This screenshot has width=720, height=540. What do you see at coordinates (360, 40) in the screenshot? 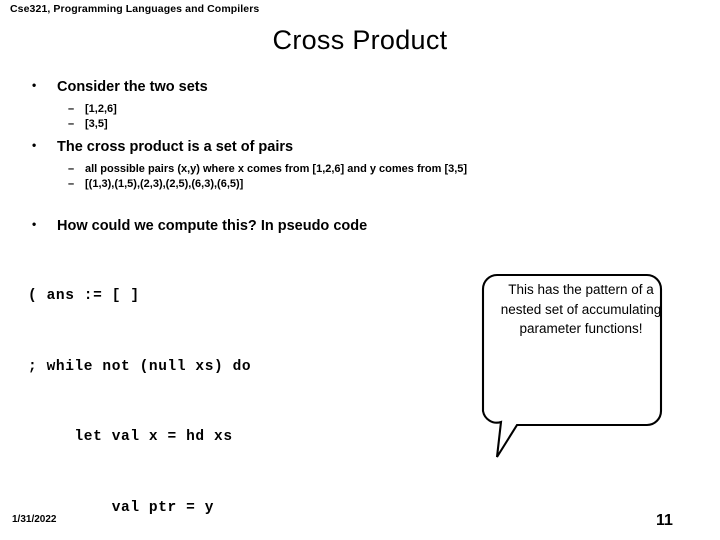
I see `slide-title: Cross Product` at bounding box center [360, 40].